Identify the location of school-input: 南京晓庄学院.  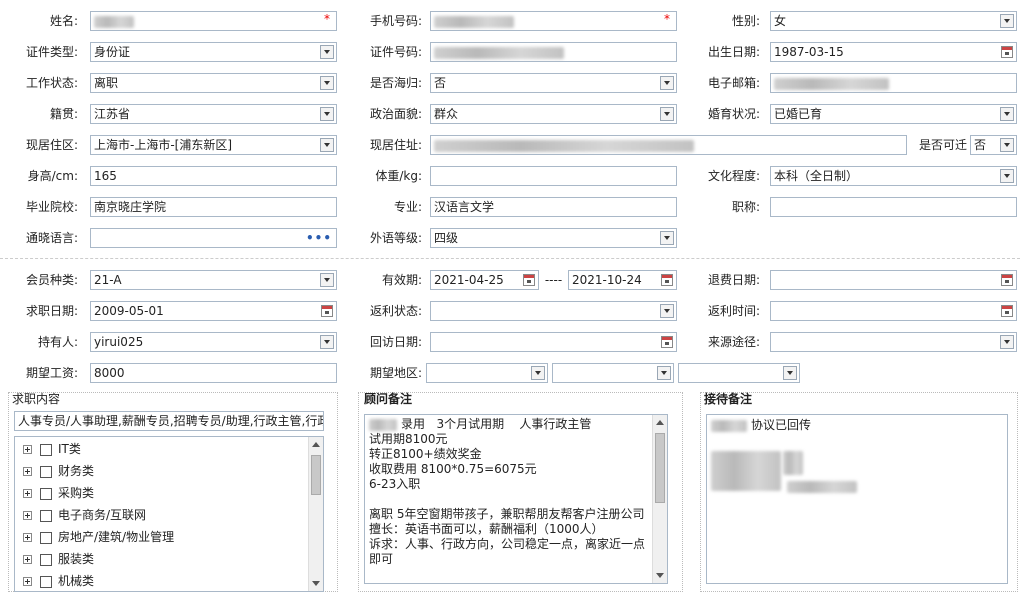
(213, 207).